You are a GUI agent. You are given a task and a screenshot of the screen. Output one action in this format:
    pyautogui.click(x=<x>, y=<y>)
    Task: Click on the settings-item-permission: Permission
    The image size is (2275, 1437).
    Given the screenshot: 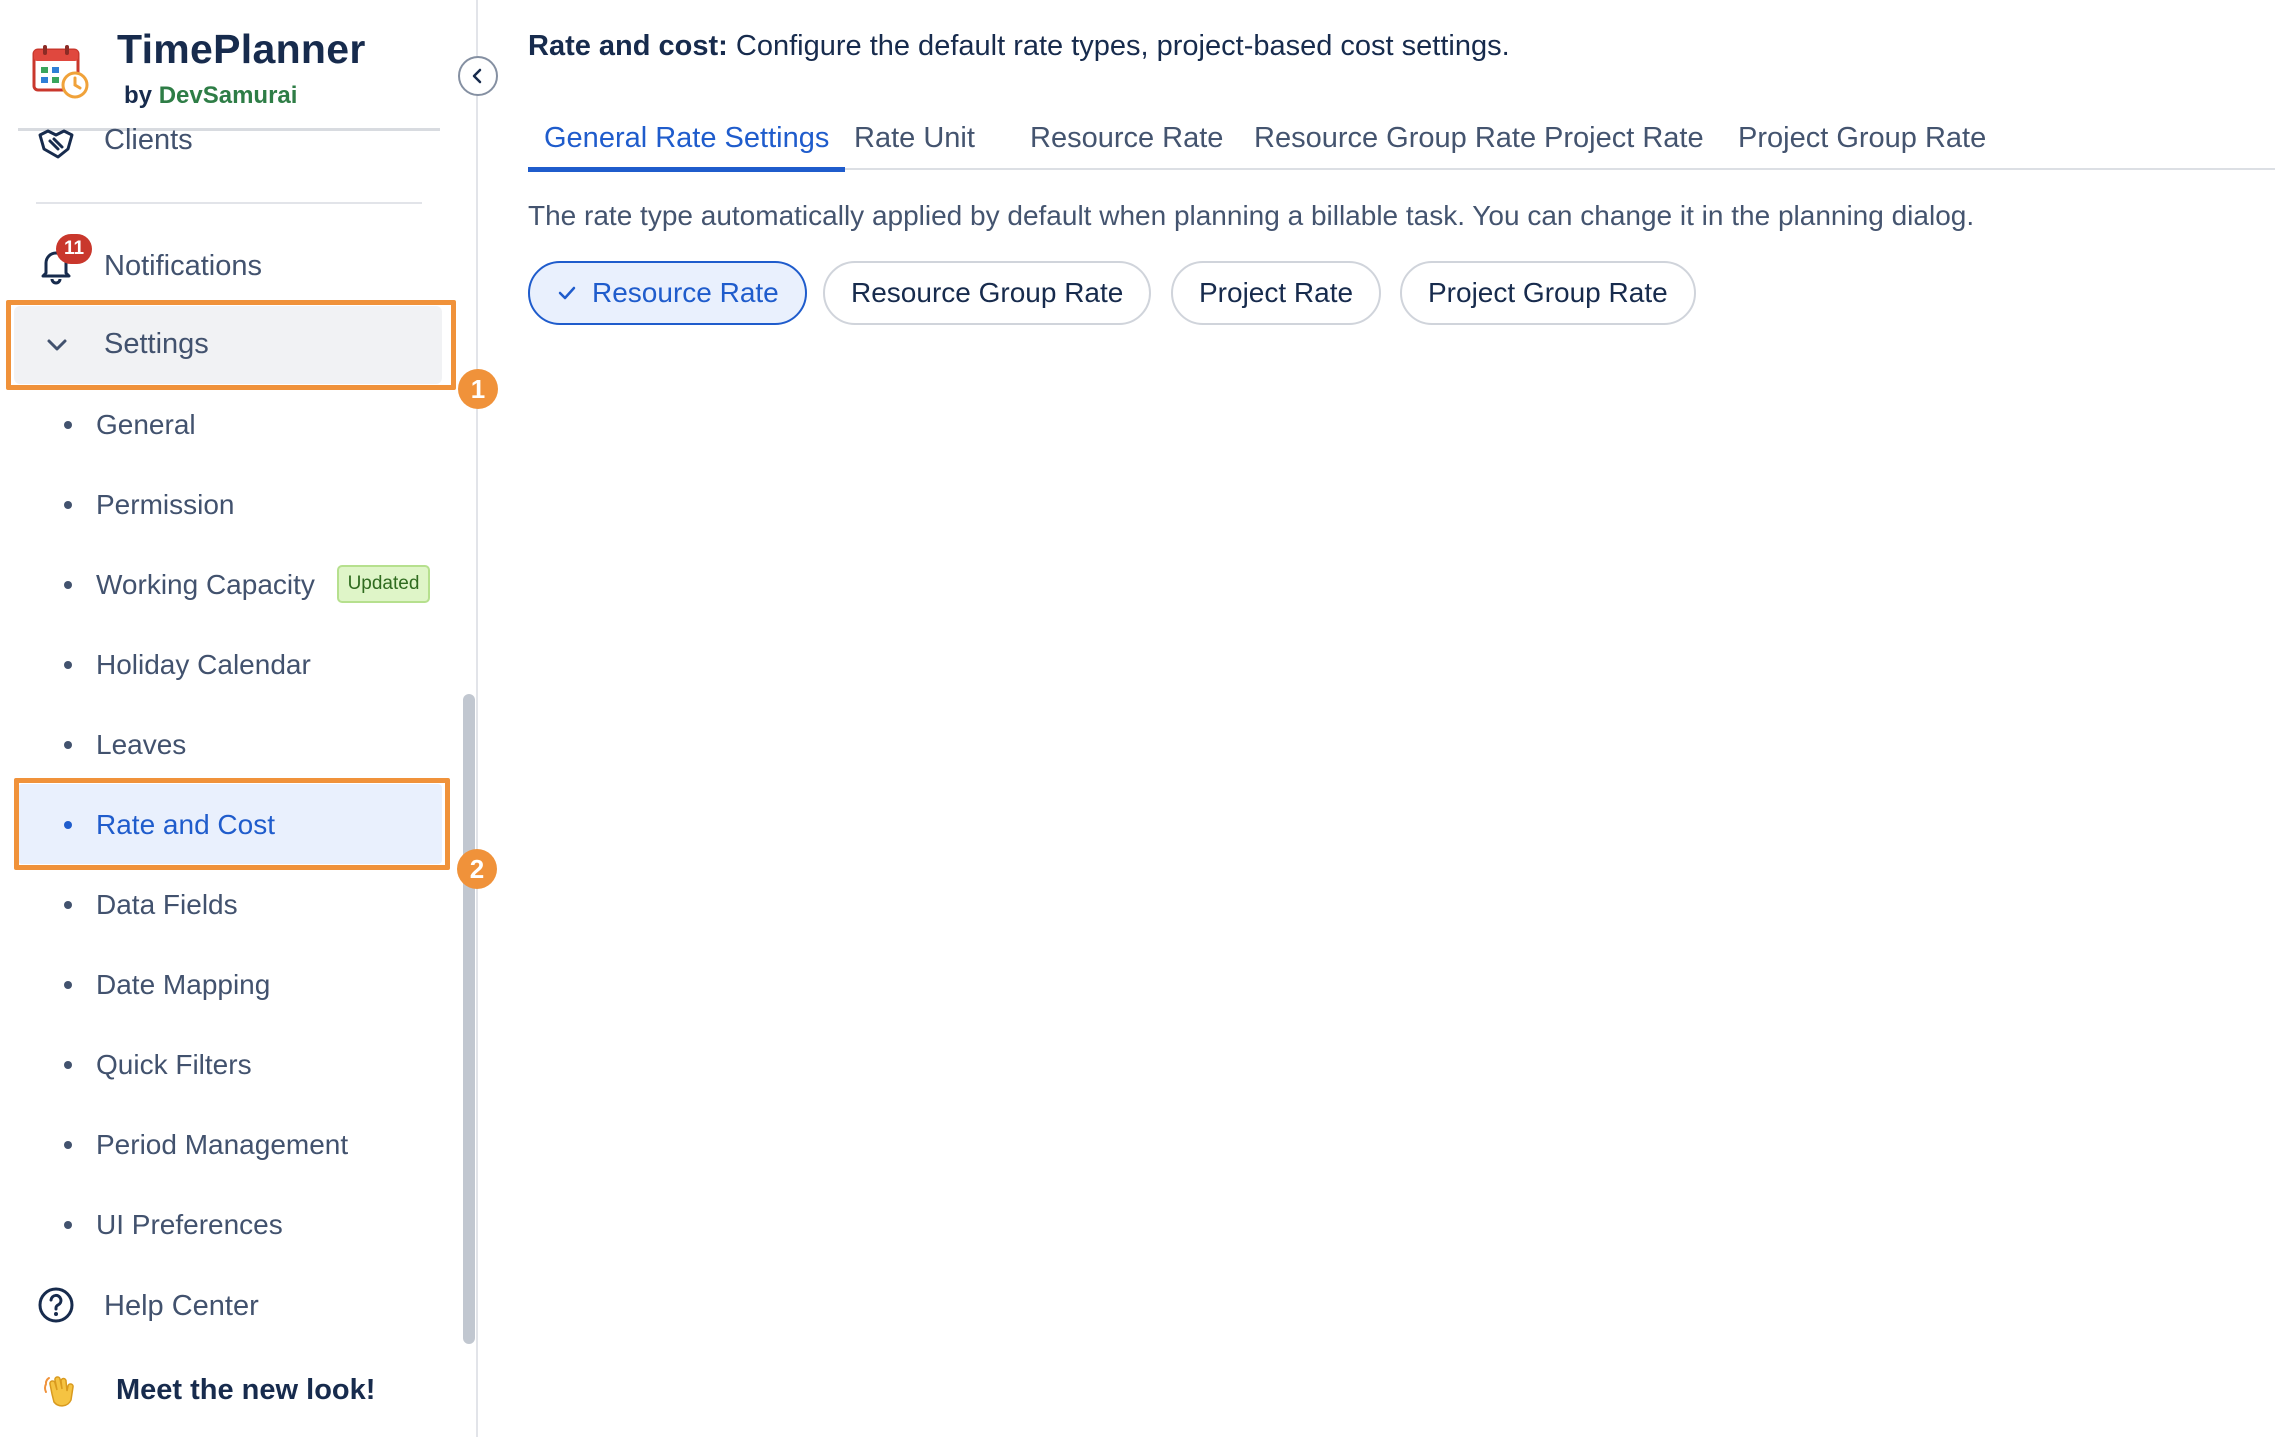 What is the action you would take?
    pyautogui.click(x=225, y=505)
    